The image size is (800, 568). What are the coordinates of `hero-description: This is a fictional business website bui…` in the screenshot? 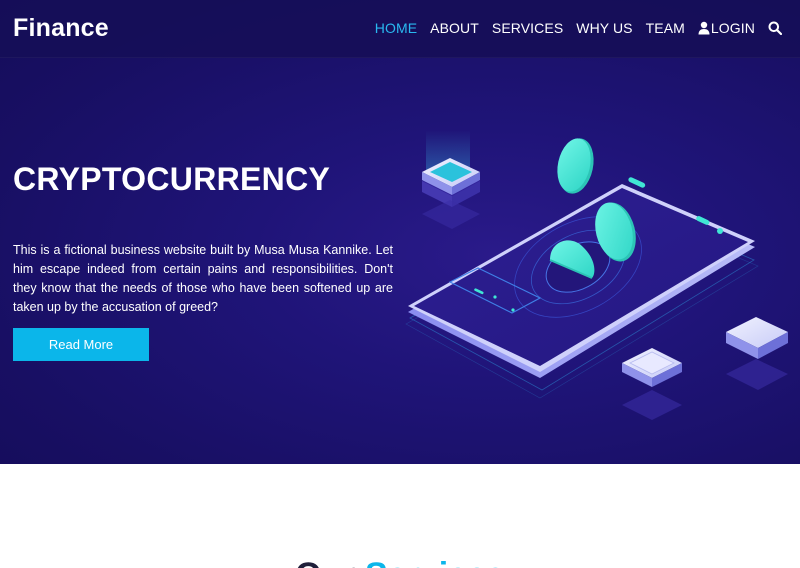 It's located at (203, 278).